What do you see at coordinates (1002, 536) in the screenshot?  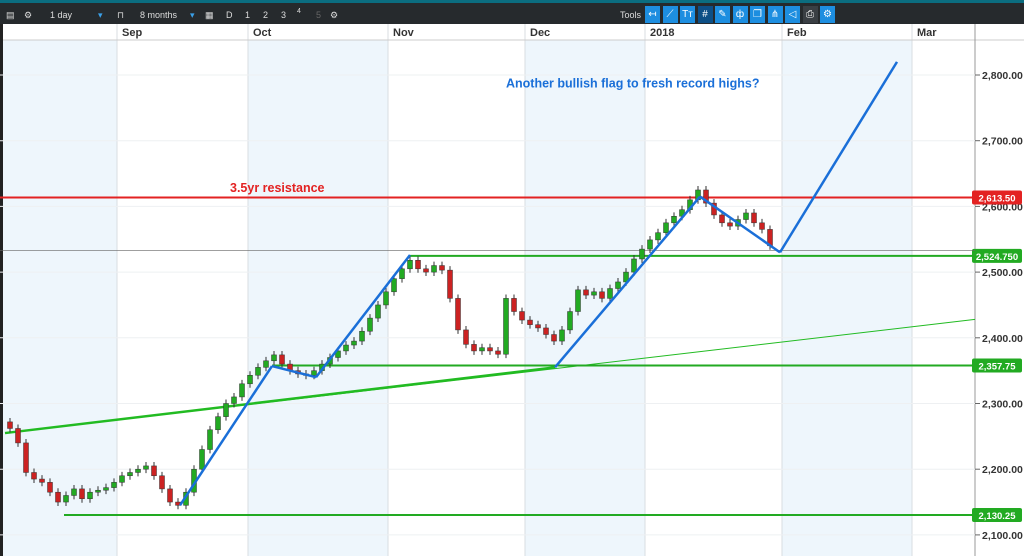 I see `price-tick-label: 2,100.00` at bounding box center [1002, 536].